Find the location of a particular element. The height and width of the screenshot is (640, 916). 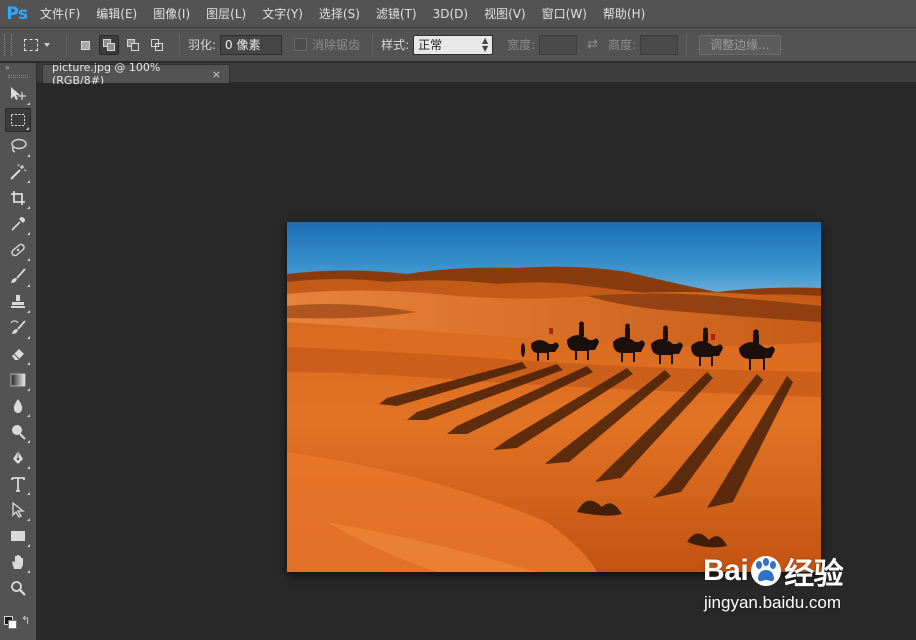

new-selection-button is located at coordinates (85, 45).